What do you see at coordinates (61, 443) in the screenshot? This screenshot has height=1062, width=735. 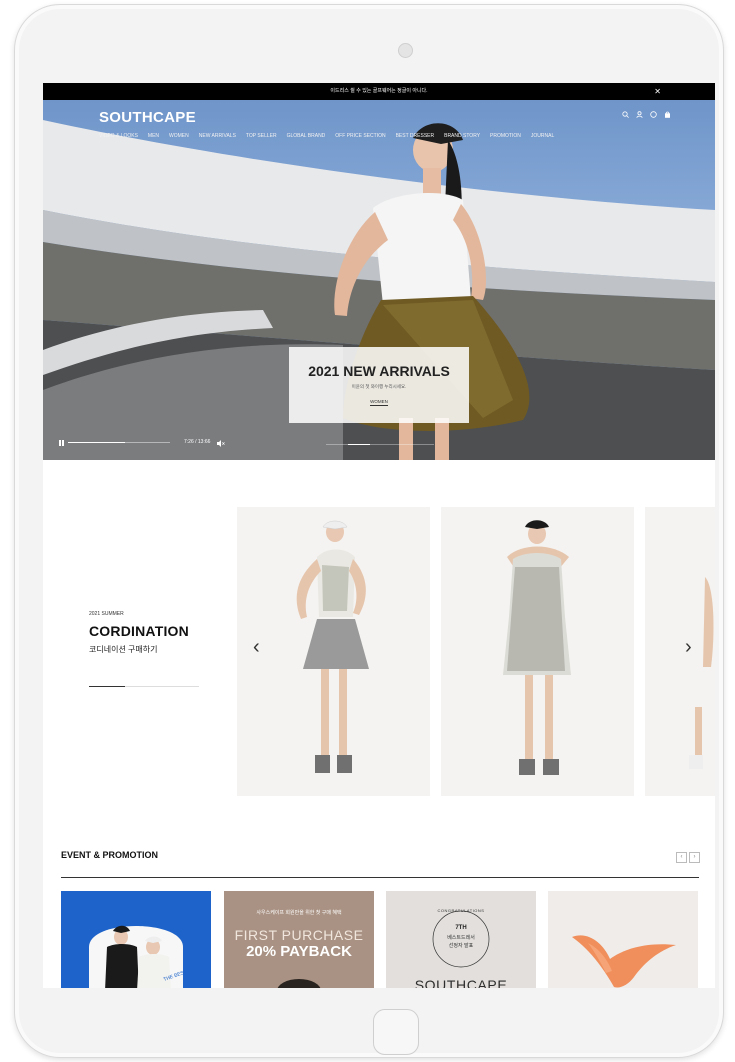 I see `pause-icon` at bounding box center [61, 443].